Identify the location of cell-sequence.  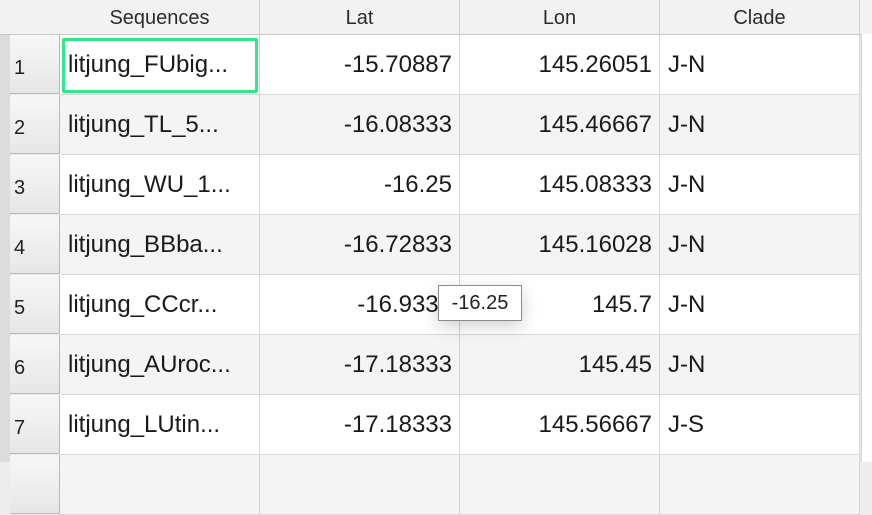
(160, 485).